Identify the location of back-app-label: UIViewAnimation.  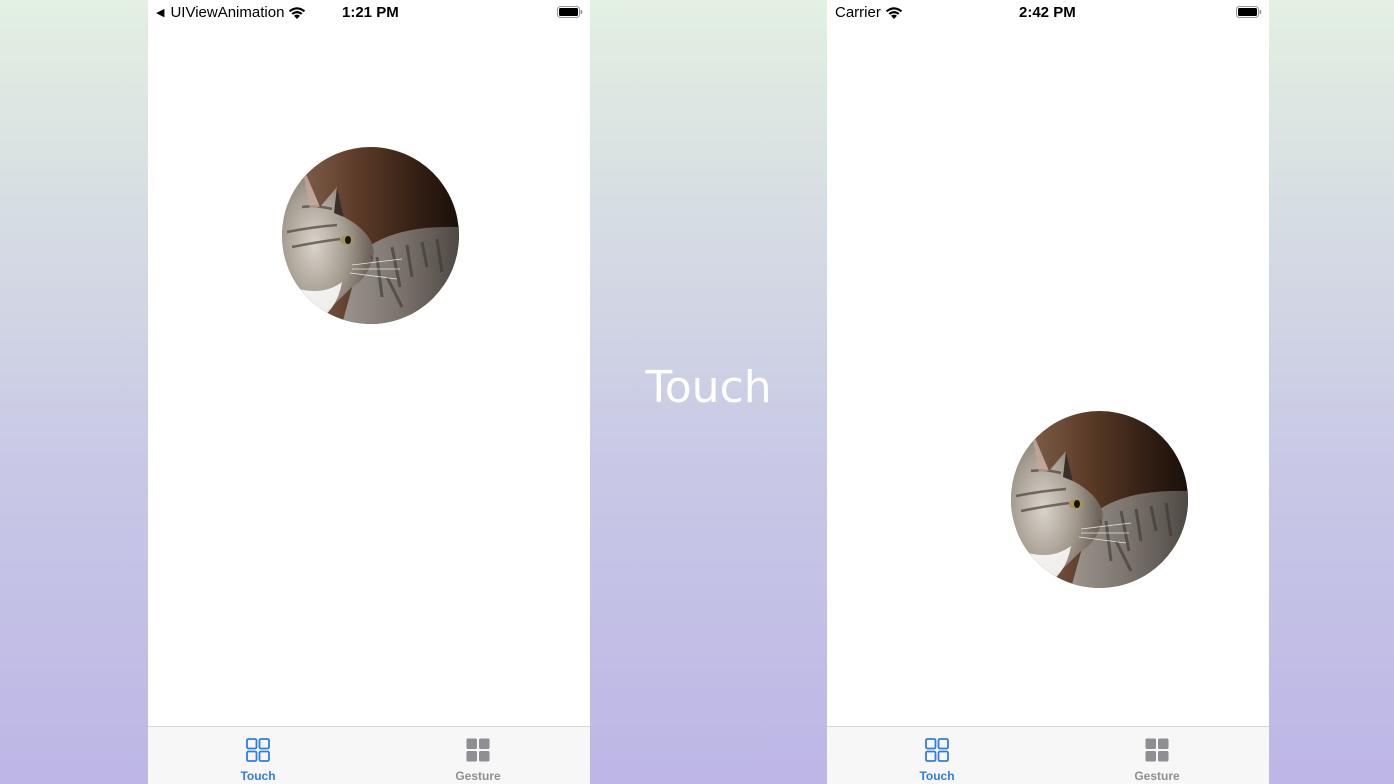
(227, 12).